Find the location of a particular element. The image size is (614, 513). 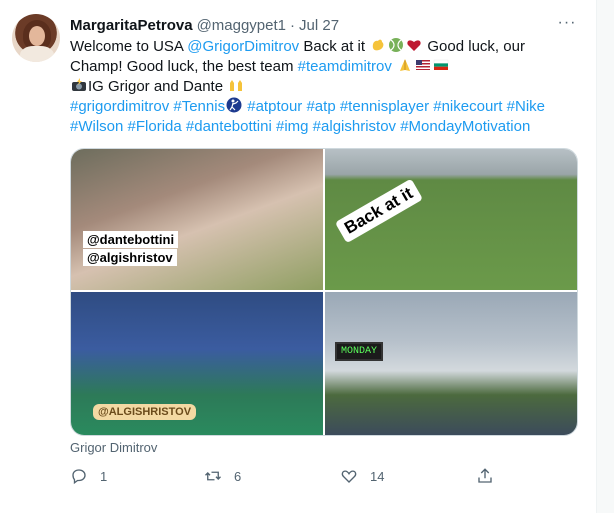

hashtag-link: #atptour is located at coordinates (274, 106).